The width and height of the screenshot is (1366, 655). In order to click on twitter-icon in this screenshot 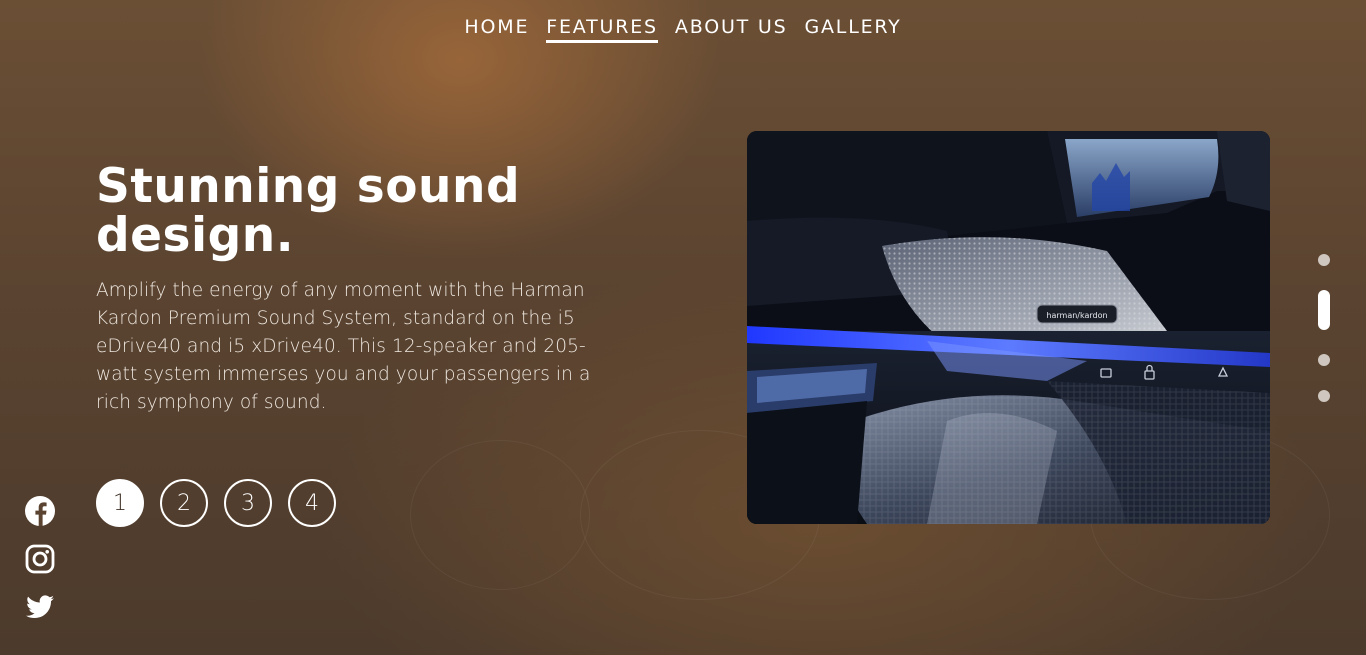, I will do `click(40, 607)`.